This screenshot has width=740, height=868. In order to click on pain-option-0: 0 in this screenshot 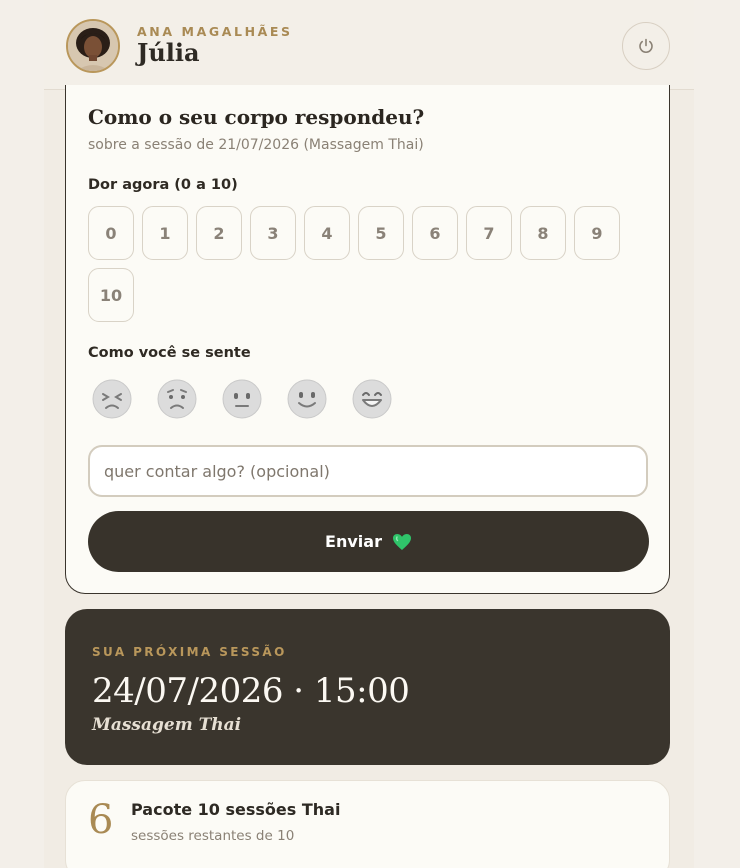, I will do `click(111, 233)`.